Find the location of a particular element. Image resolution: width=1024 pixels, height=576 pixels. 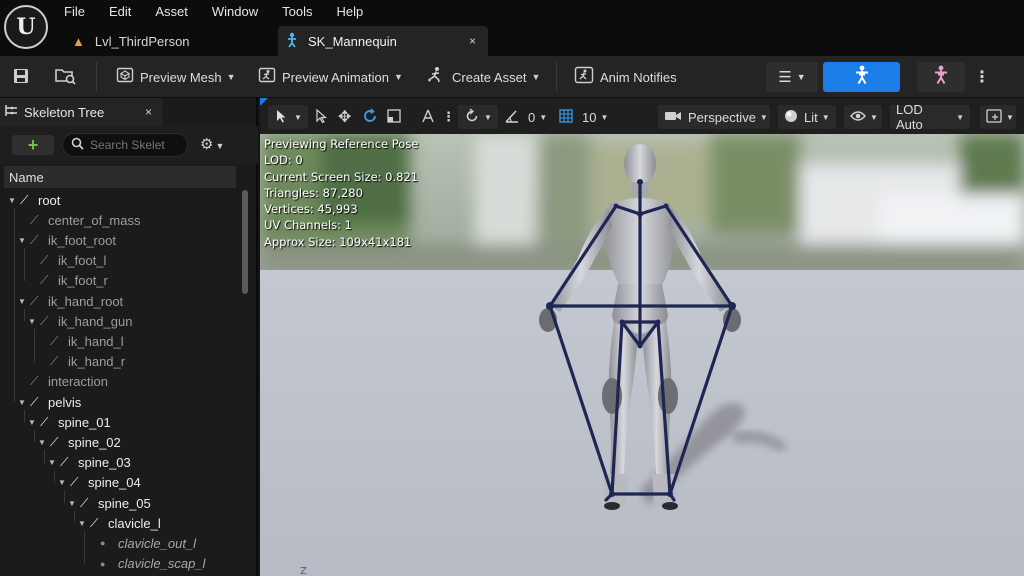

bone-row-spine-04: ▼ ⟋ spine_04 is located at coordinates (99, 483).